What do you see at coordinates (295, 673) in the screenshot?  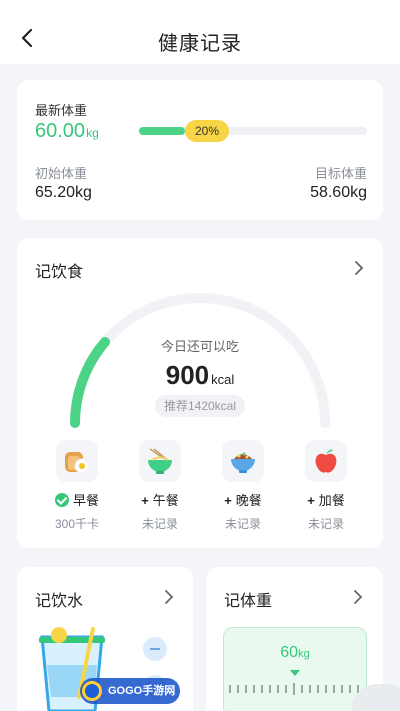 I see `scale-pointer-icon` at bounding box center [295, 673].